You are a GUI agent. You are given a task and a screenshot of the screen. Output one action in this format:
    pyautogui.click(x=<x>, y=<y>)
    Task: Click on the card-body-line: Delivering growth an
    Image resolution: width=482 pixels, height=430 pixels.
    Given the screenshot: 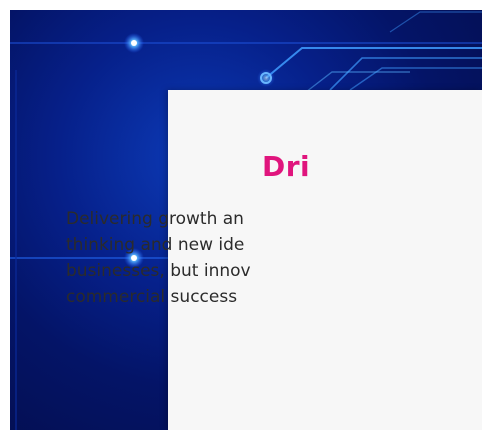 What is the action you would take?
    pyautogui.click(x=155, y=219)
    